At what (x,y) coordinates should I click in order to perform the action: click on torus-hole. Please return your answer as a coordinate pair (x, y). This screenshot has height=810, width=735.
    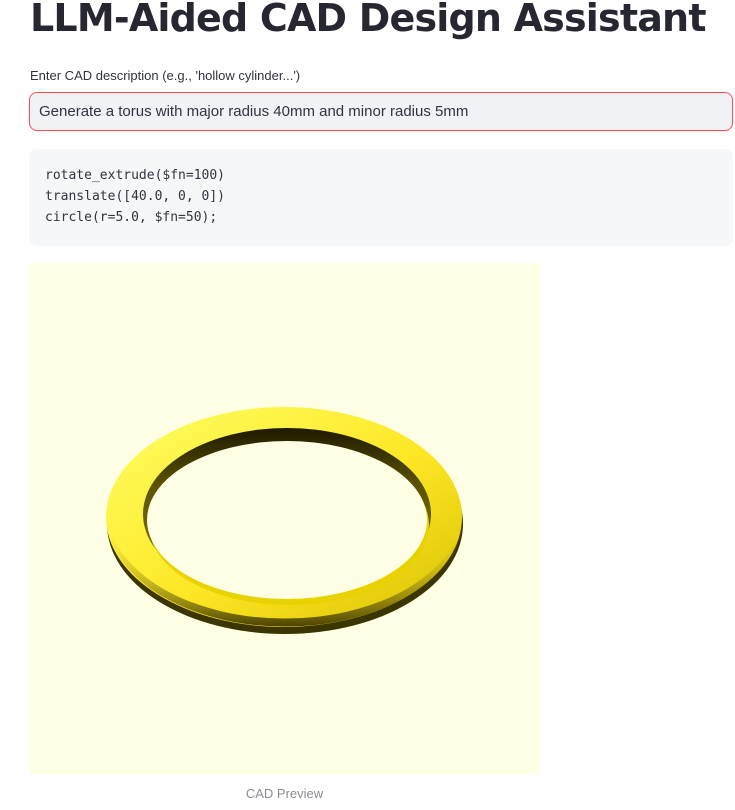
    Looking at the image, I should click on (287, 520).